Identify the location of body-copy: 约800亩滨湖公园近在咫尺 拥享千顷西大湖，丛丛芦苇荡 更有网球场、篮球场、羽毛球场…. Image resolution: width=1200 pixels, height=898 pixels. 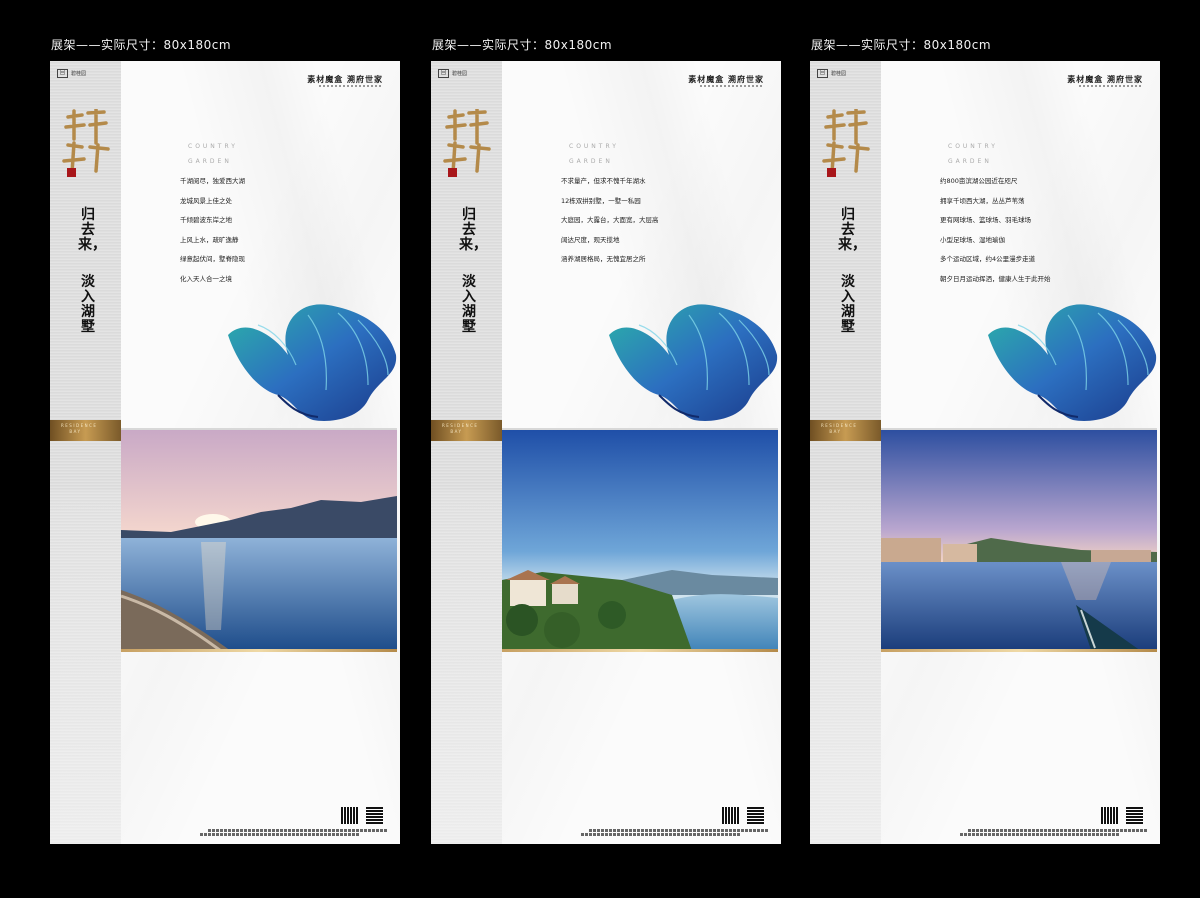
(995, 230).